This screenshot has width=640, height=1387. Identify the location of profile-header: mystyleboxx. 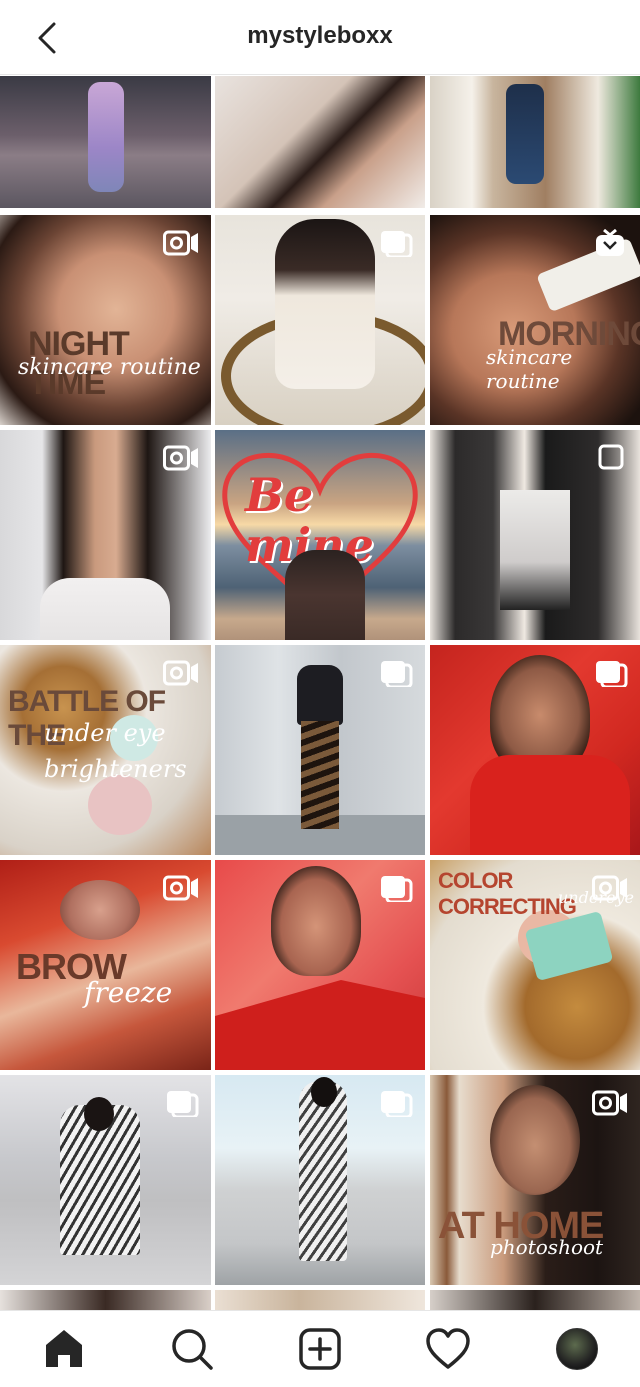
(320, 37).